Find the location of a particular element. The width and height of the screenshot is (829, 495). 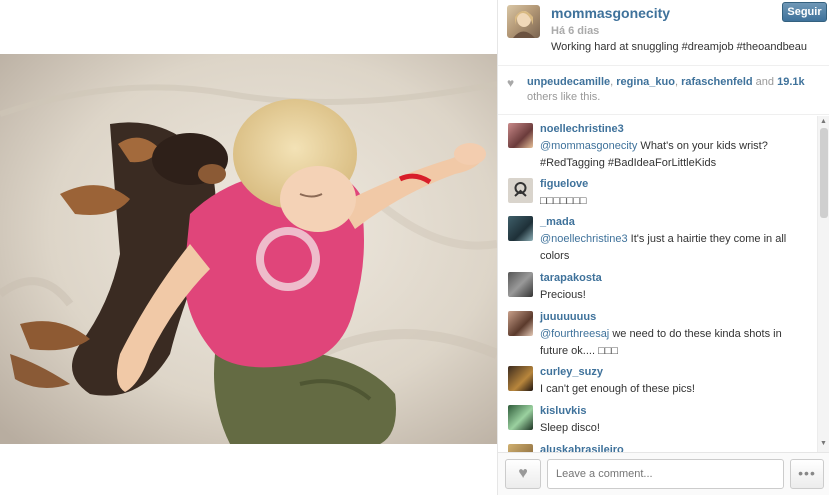

likes-count: 19.1k is located at coordinates (791, 82).